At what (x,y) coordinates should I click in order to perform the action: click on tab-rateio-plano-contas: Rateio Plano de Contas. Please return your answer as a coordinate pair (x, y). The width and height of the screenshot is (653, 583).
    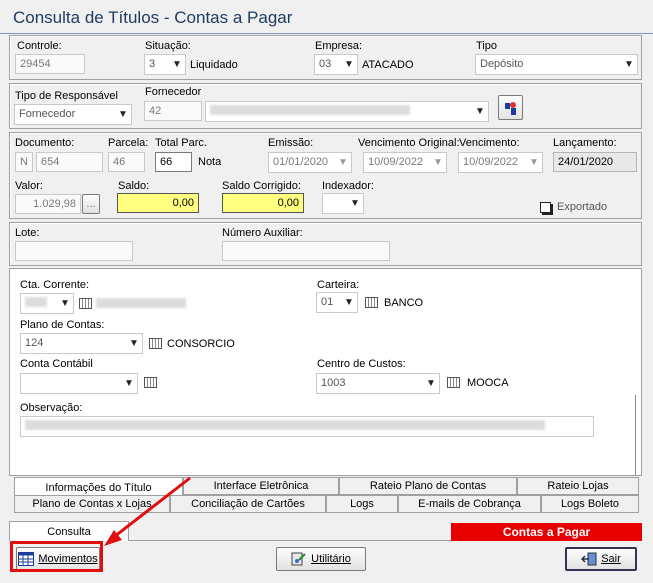
    Looking at the image, I should click on (428, 486).